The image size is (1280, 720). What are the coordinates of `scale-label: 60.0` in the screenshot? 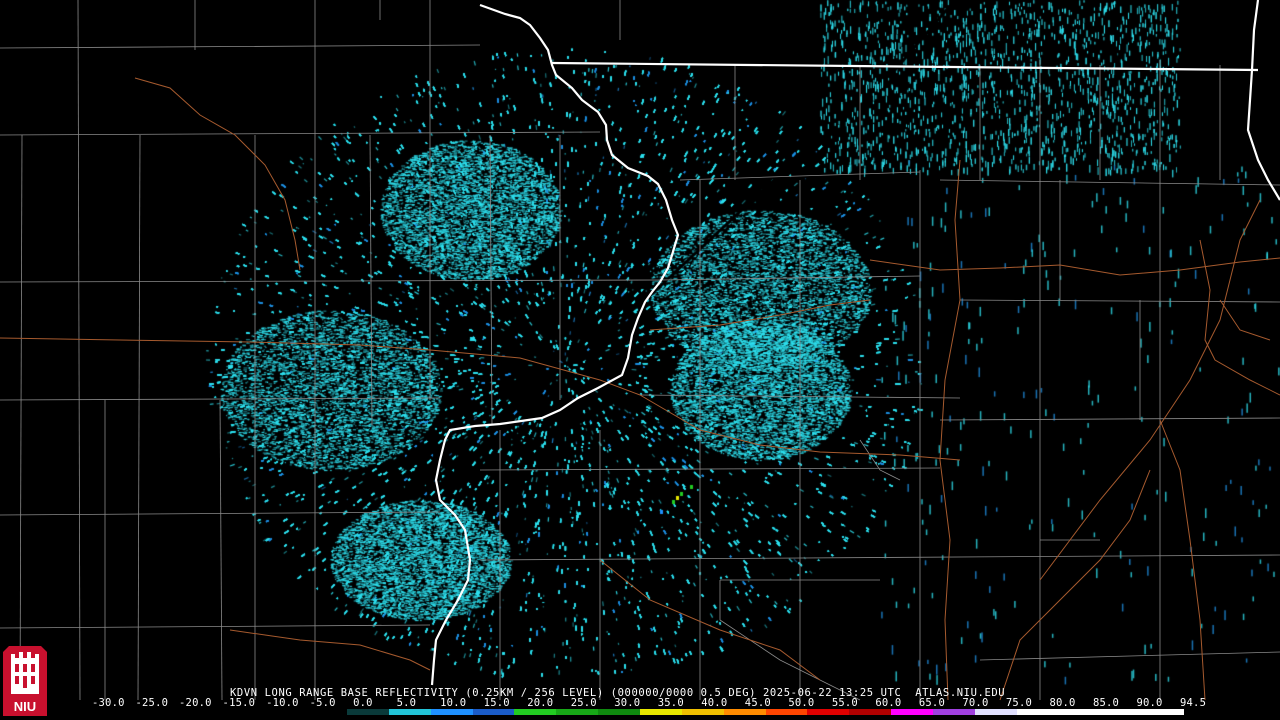 It's located at (888, 703).